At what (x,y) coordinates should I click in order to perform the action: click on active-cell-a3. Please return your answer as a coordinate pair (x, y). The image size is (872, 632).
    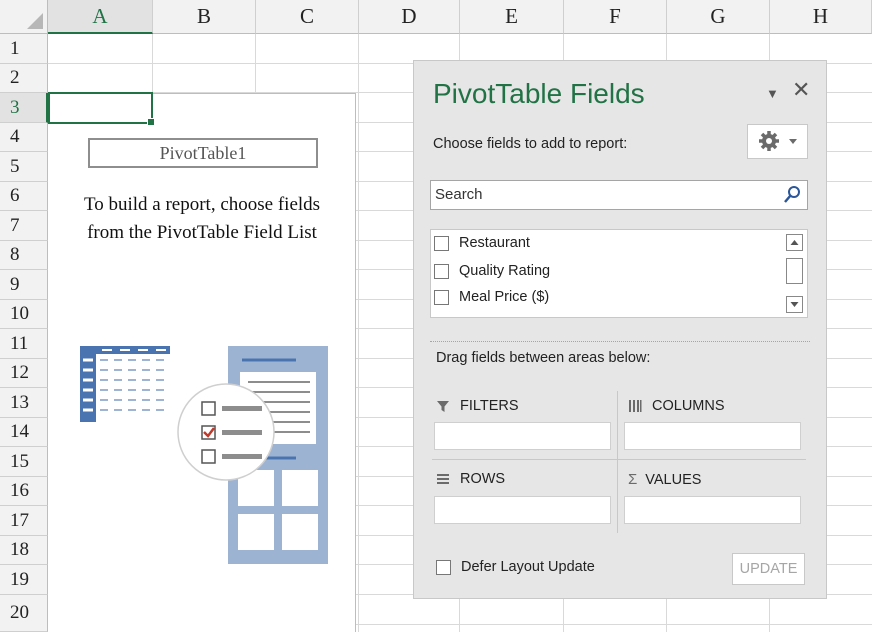
    Looking at the image, I should click on (101, 109).